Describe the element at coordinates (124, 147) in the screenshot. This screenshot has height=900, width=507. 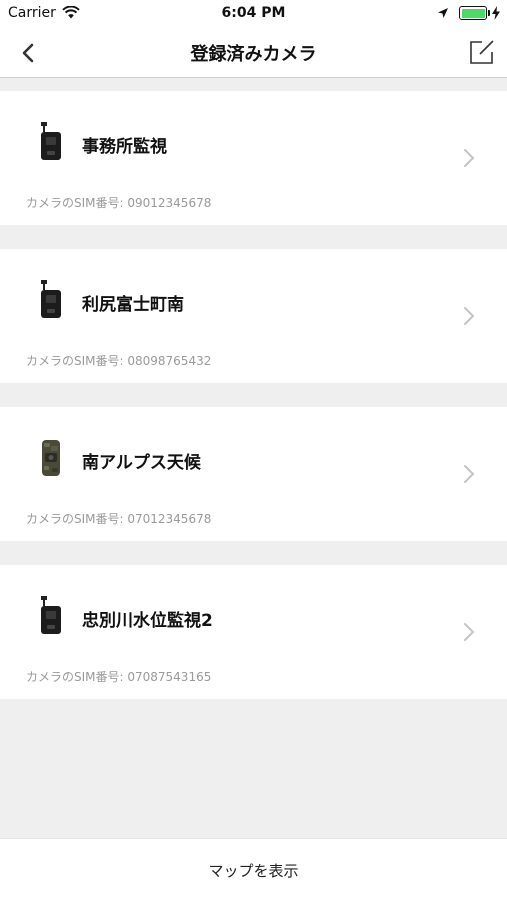
I see `camera-name: 事務所監視` at that location.